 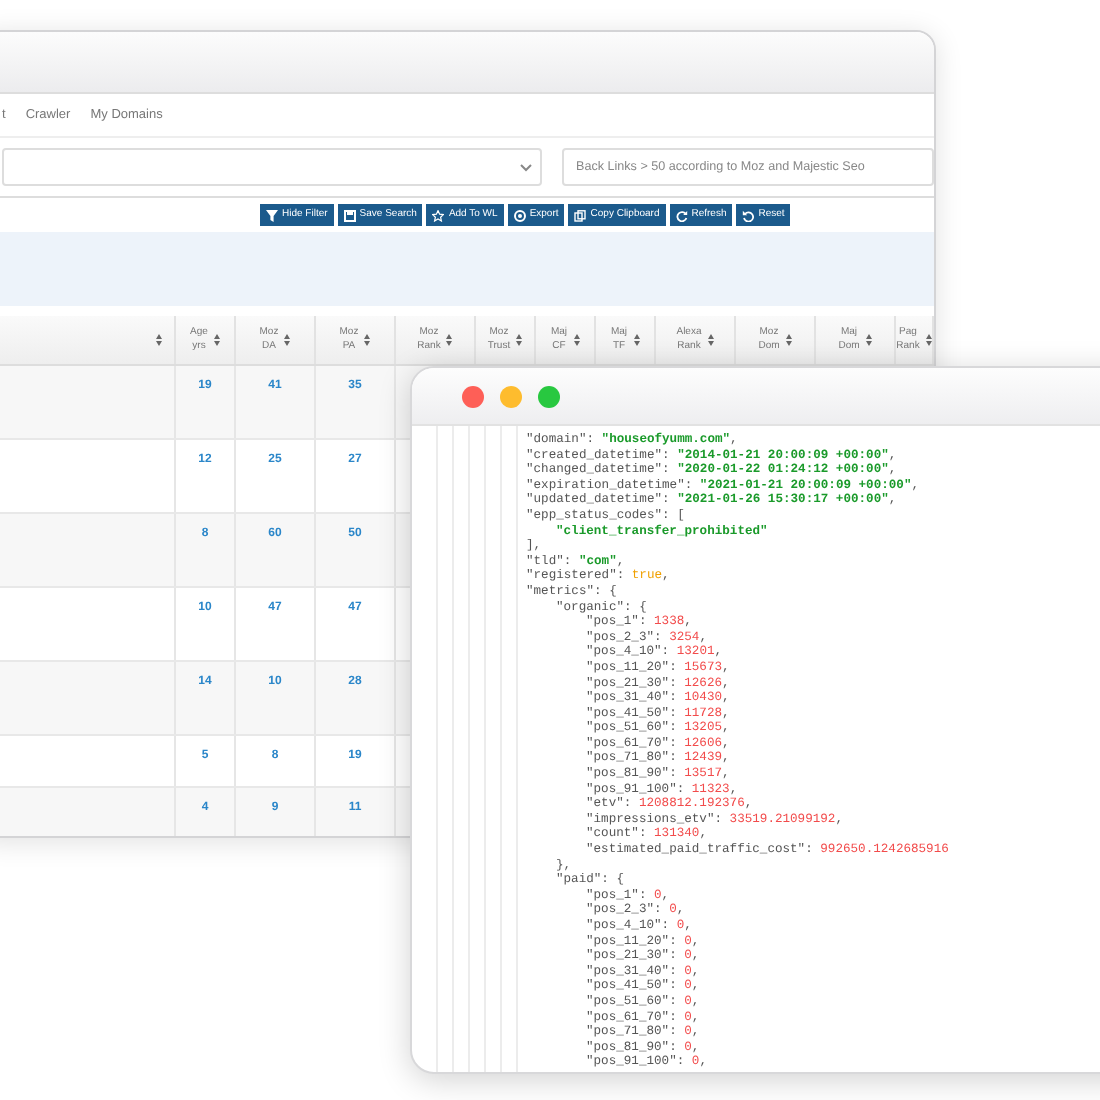 What do you see at coordinates (438, 215) in the screenshot?
I see `star-icon` at bounding box center [438, 215].